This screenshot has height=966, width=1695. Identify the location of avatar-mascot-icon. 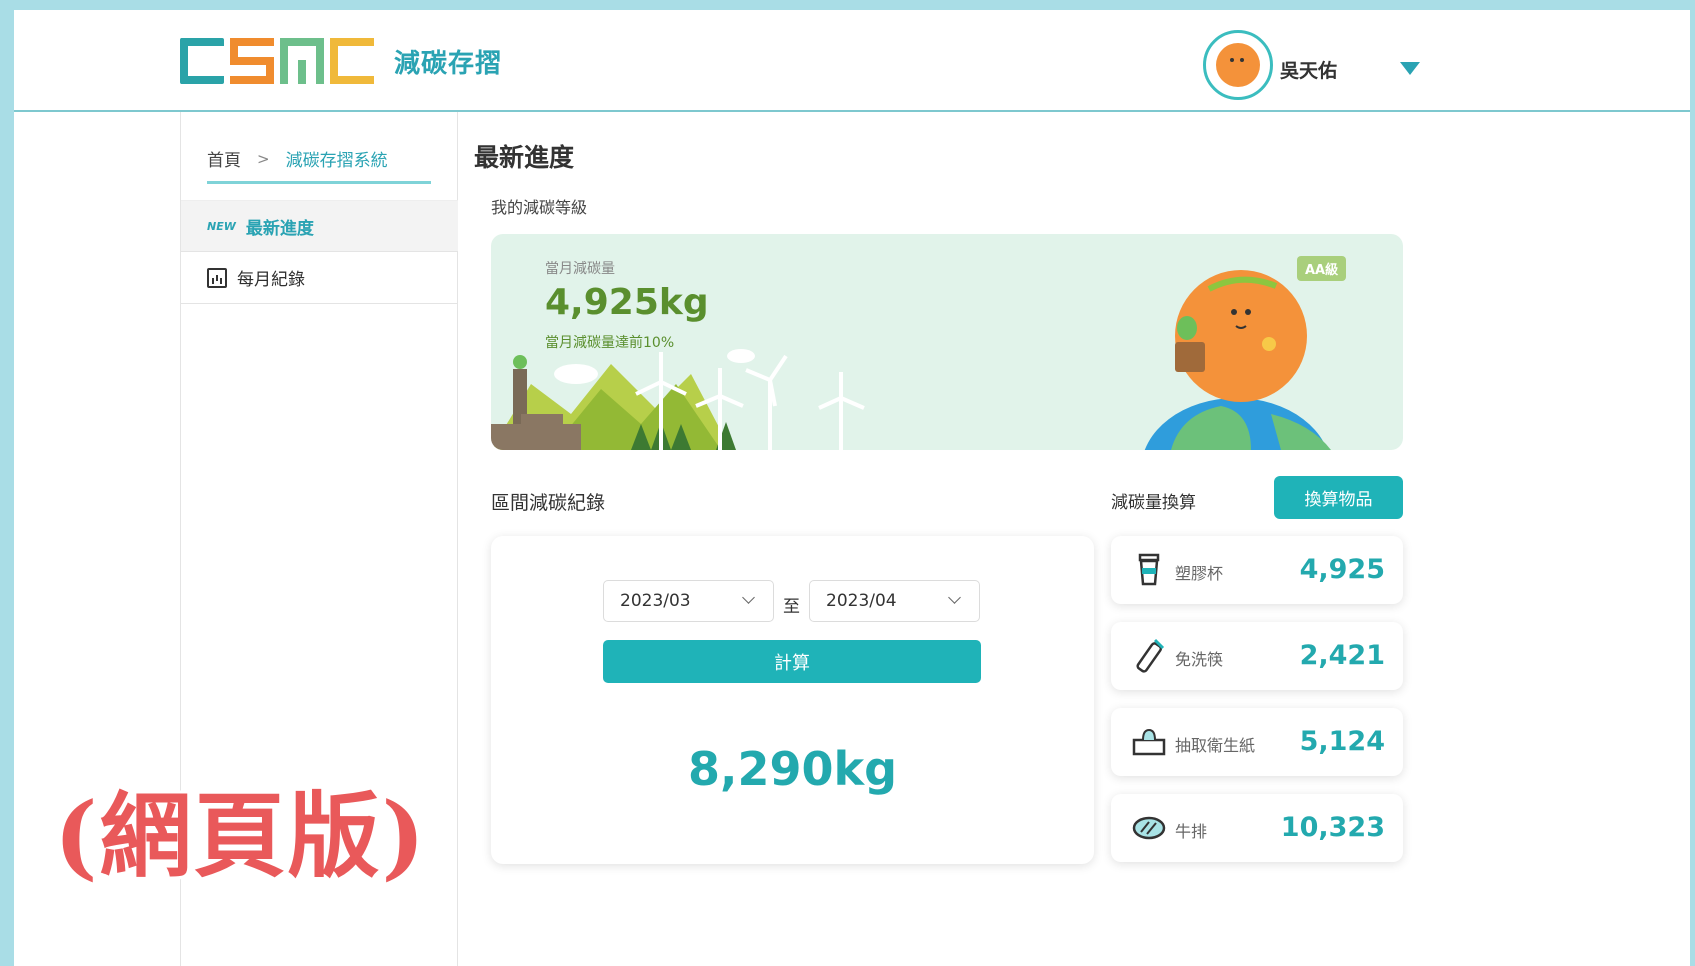
(1238, 65).